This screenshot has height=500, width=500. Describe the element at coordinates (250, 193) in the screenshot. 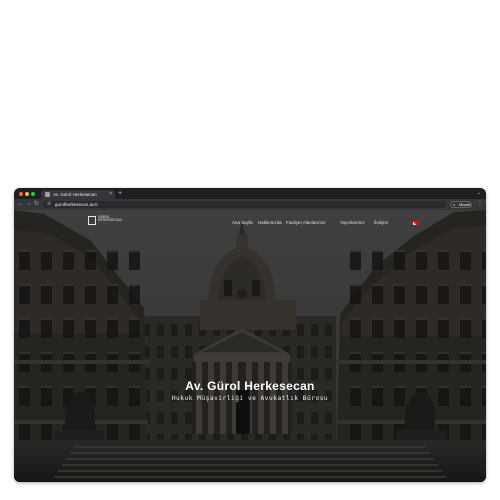

I see `tab-bar: Av. Gürol Herkesecan × + ⌄` at that location.